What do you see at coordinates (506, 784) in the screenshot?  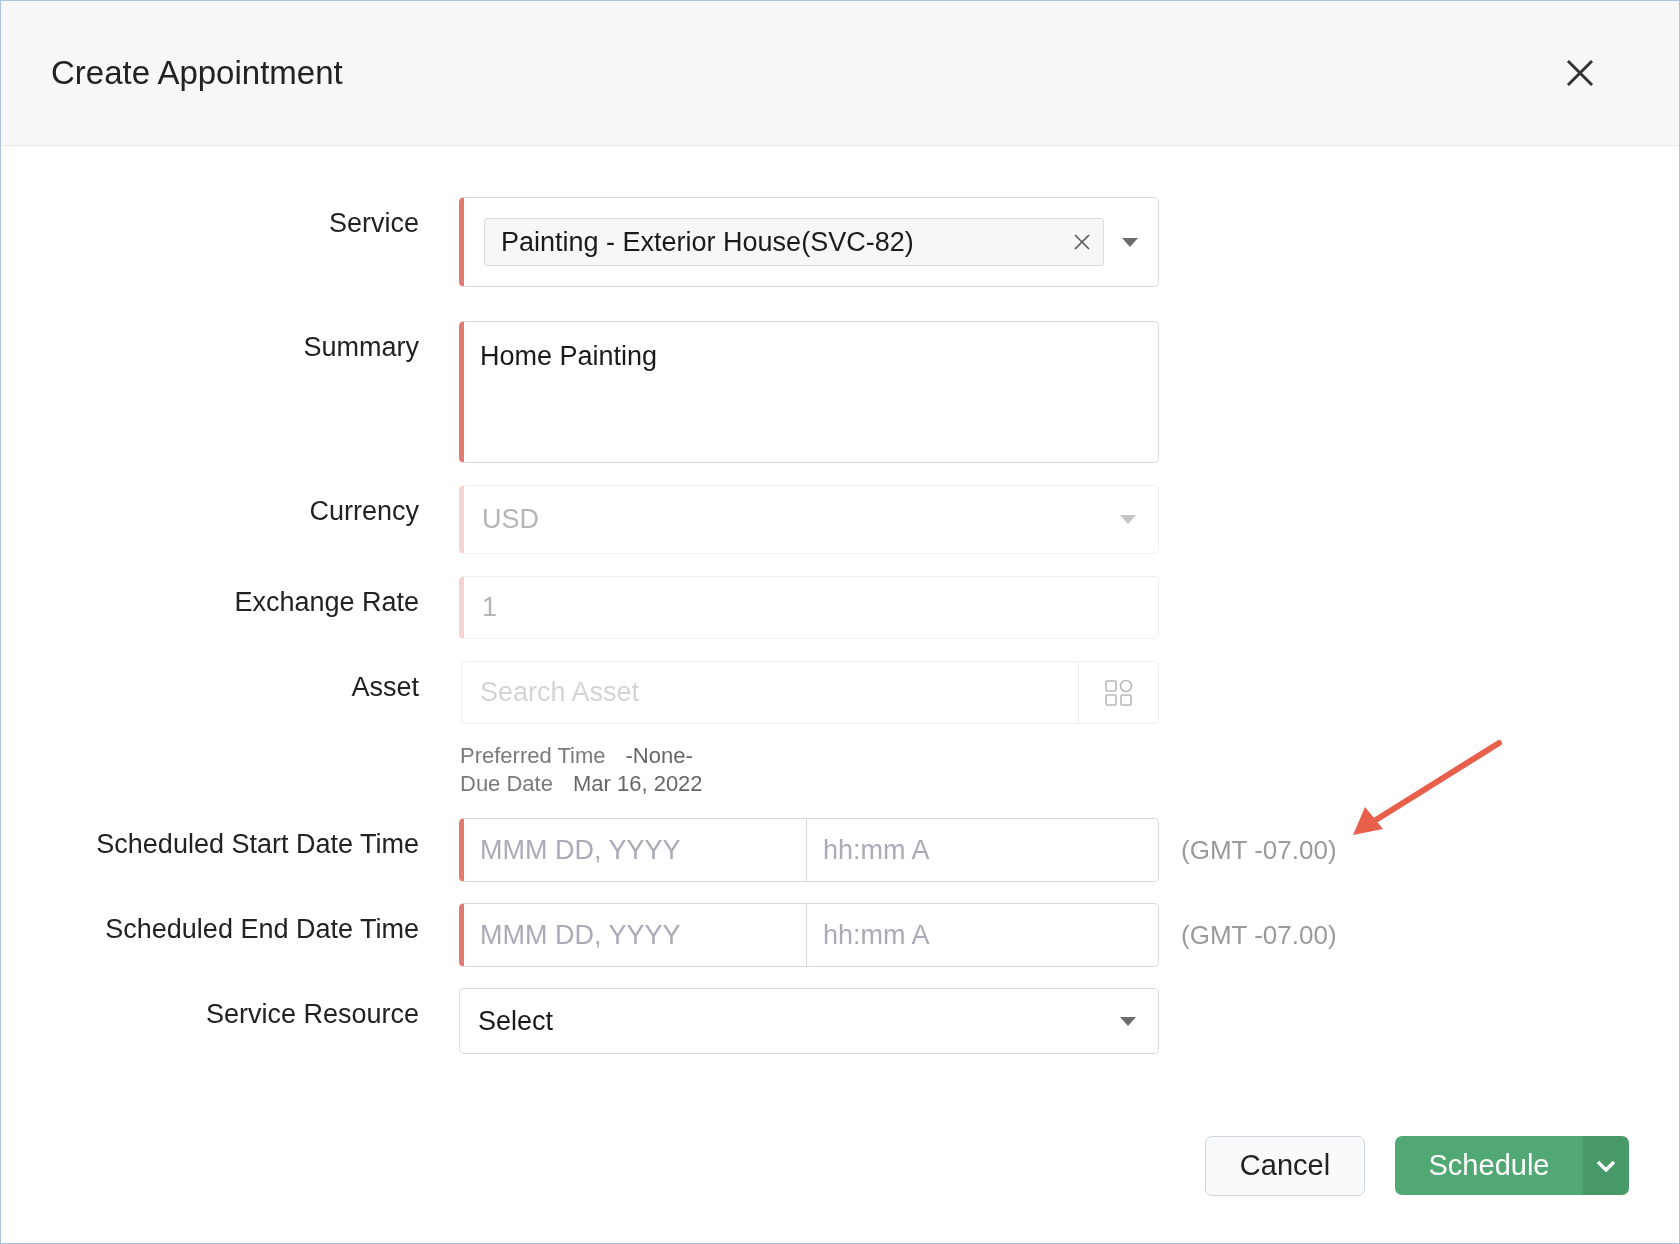 I see `info-label: Due Date` at bounding box center [506, 784].